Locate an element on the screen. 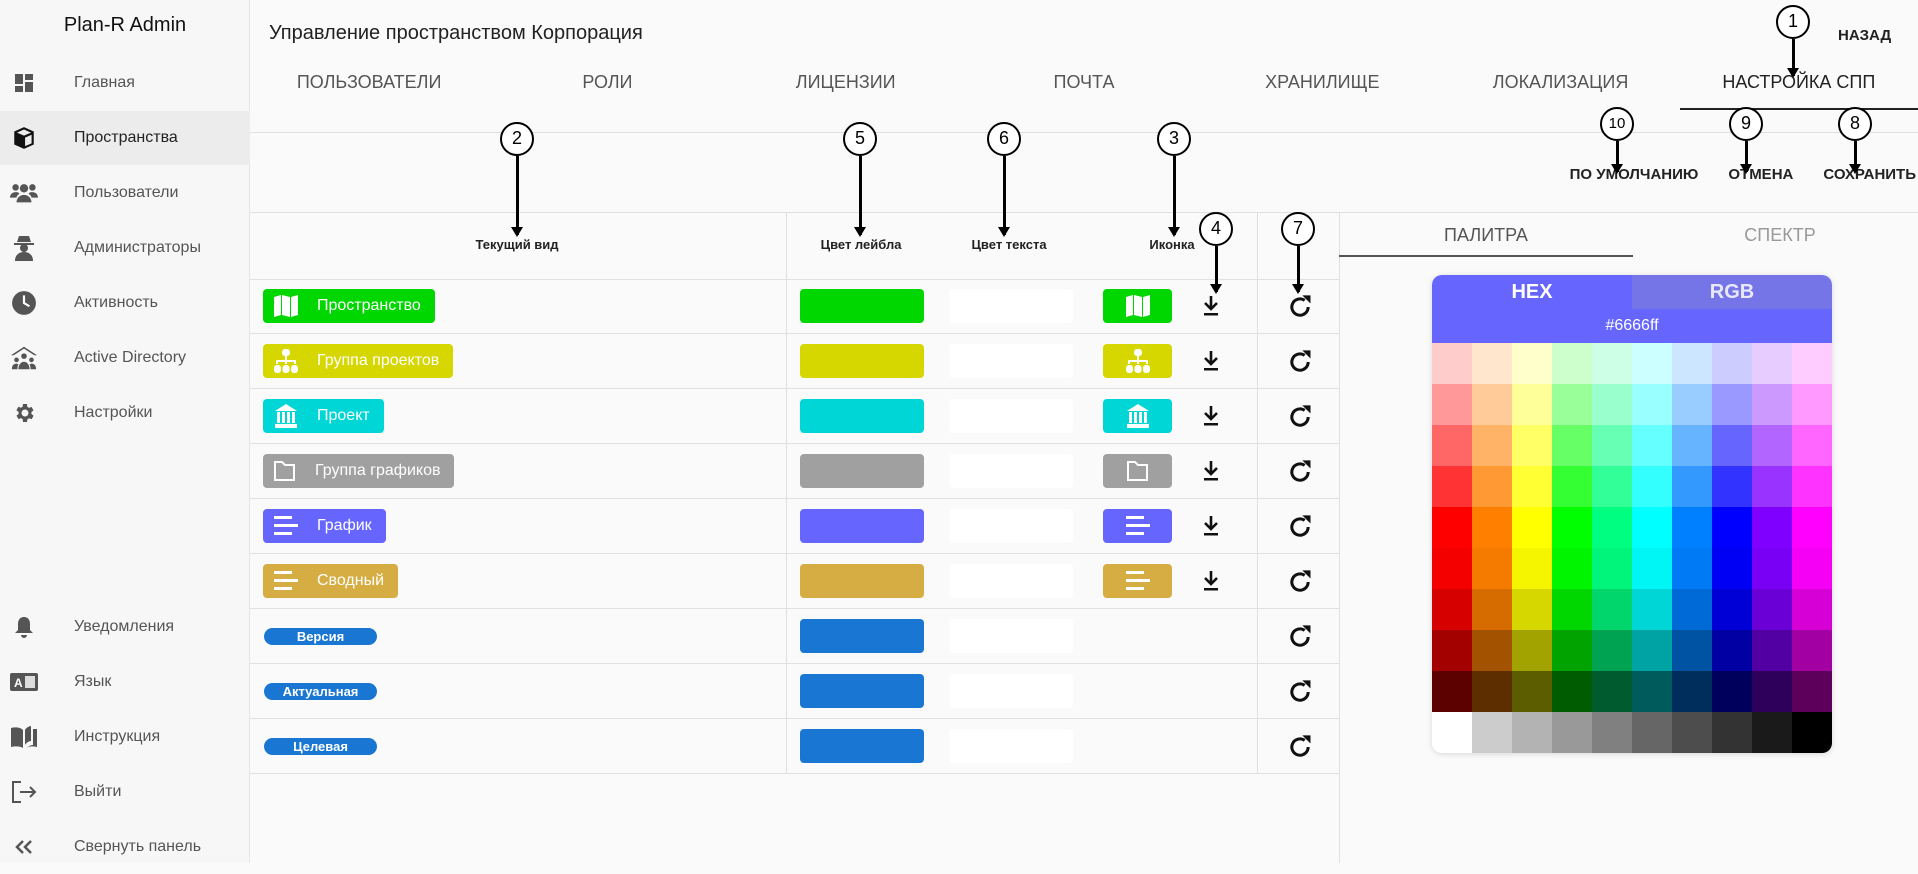 The width and height of the screenshot is (1918, 874). save-button: СОХРАНИТЬ is located at coordinates (1869, 174).